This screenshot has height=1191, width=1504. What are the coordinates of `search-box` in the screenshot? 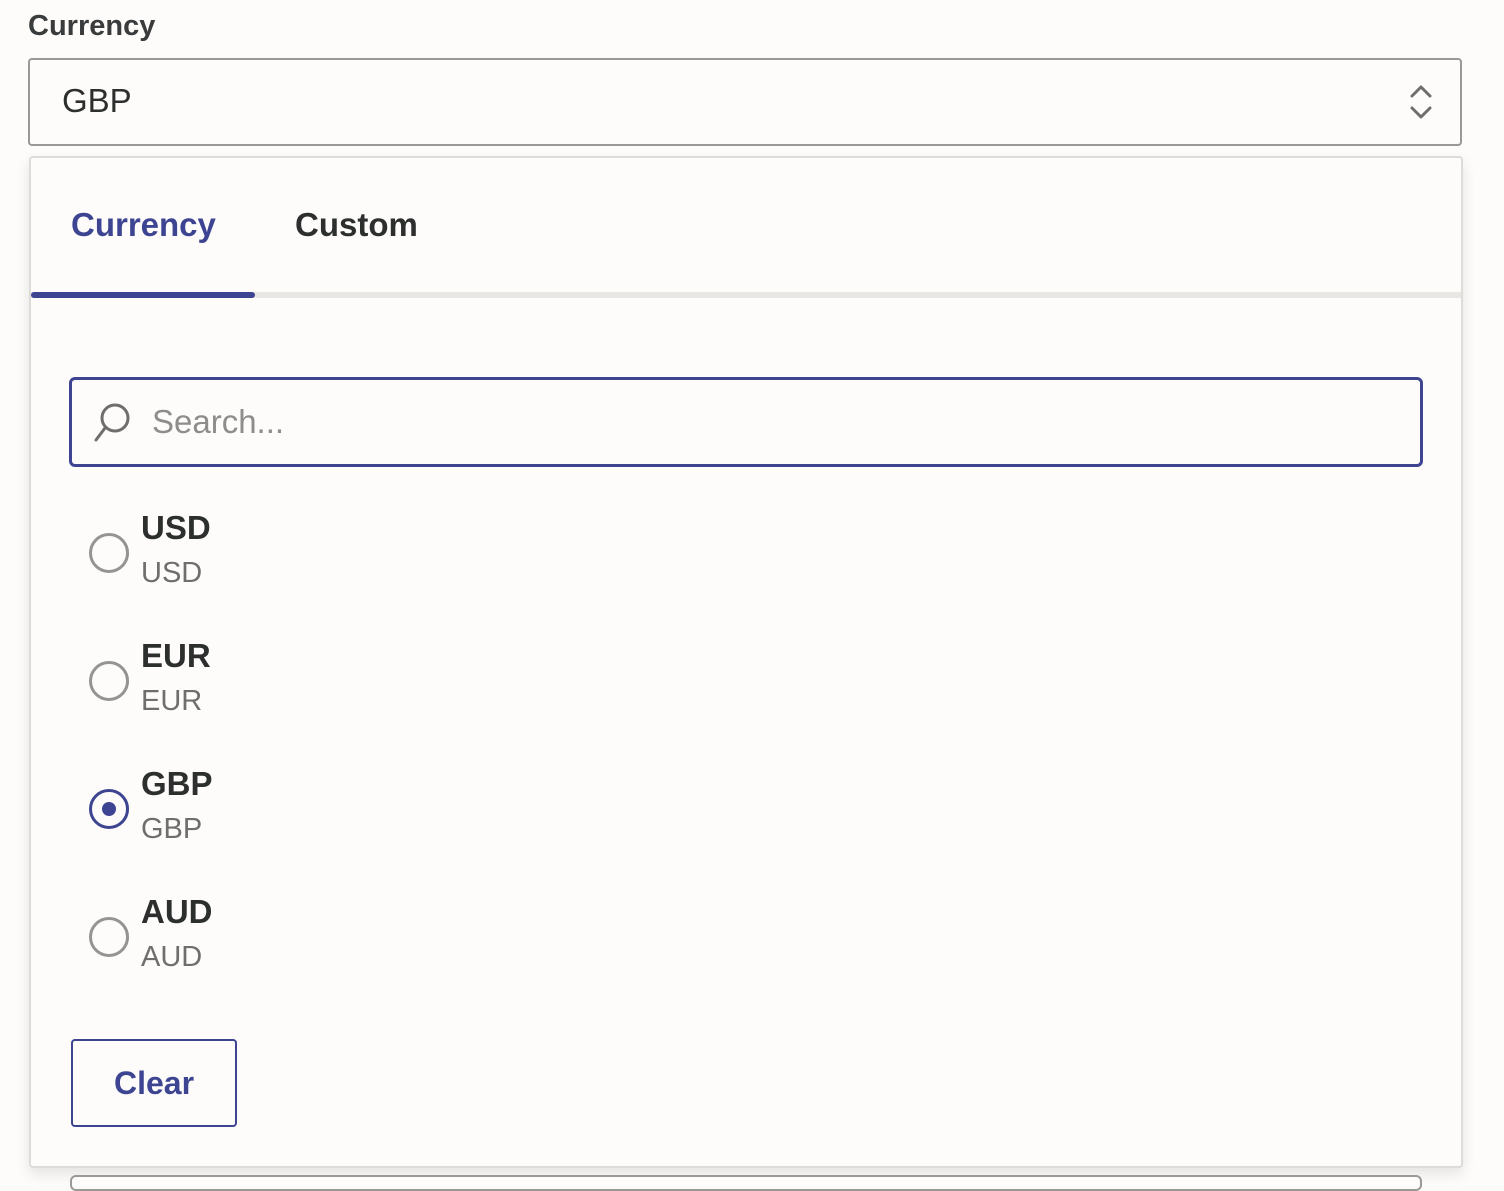 It's located at (746, 422).